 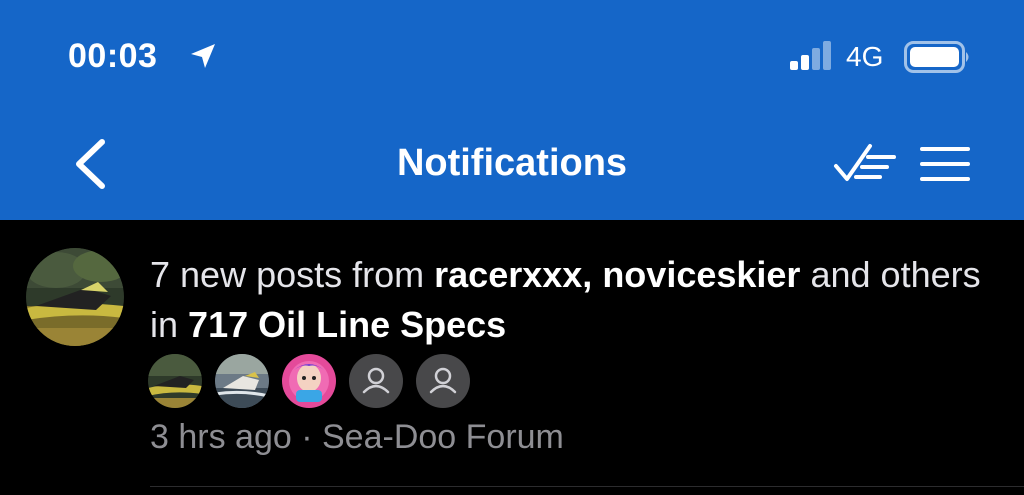 What do you see at coordinates (90, 164) in the screenshot?
I see `back-chevron-icon` at bounding box center [90, 164].